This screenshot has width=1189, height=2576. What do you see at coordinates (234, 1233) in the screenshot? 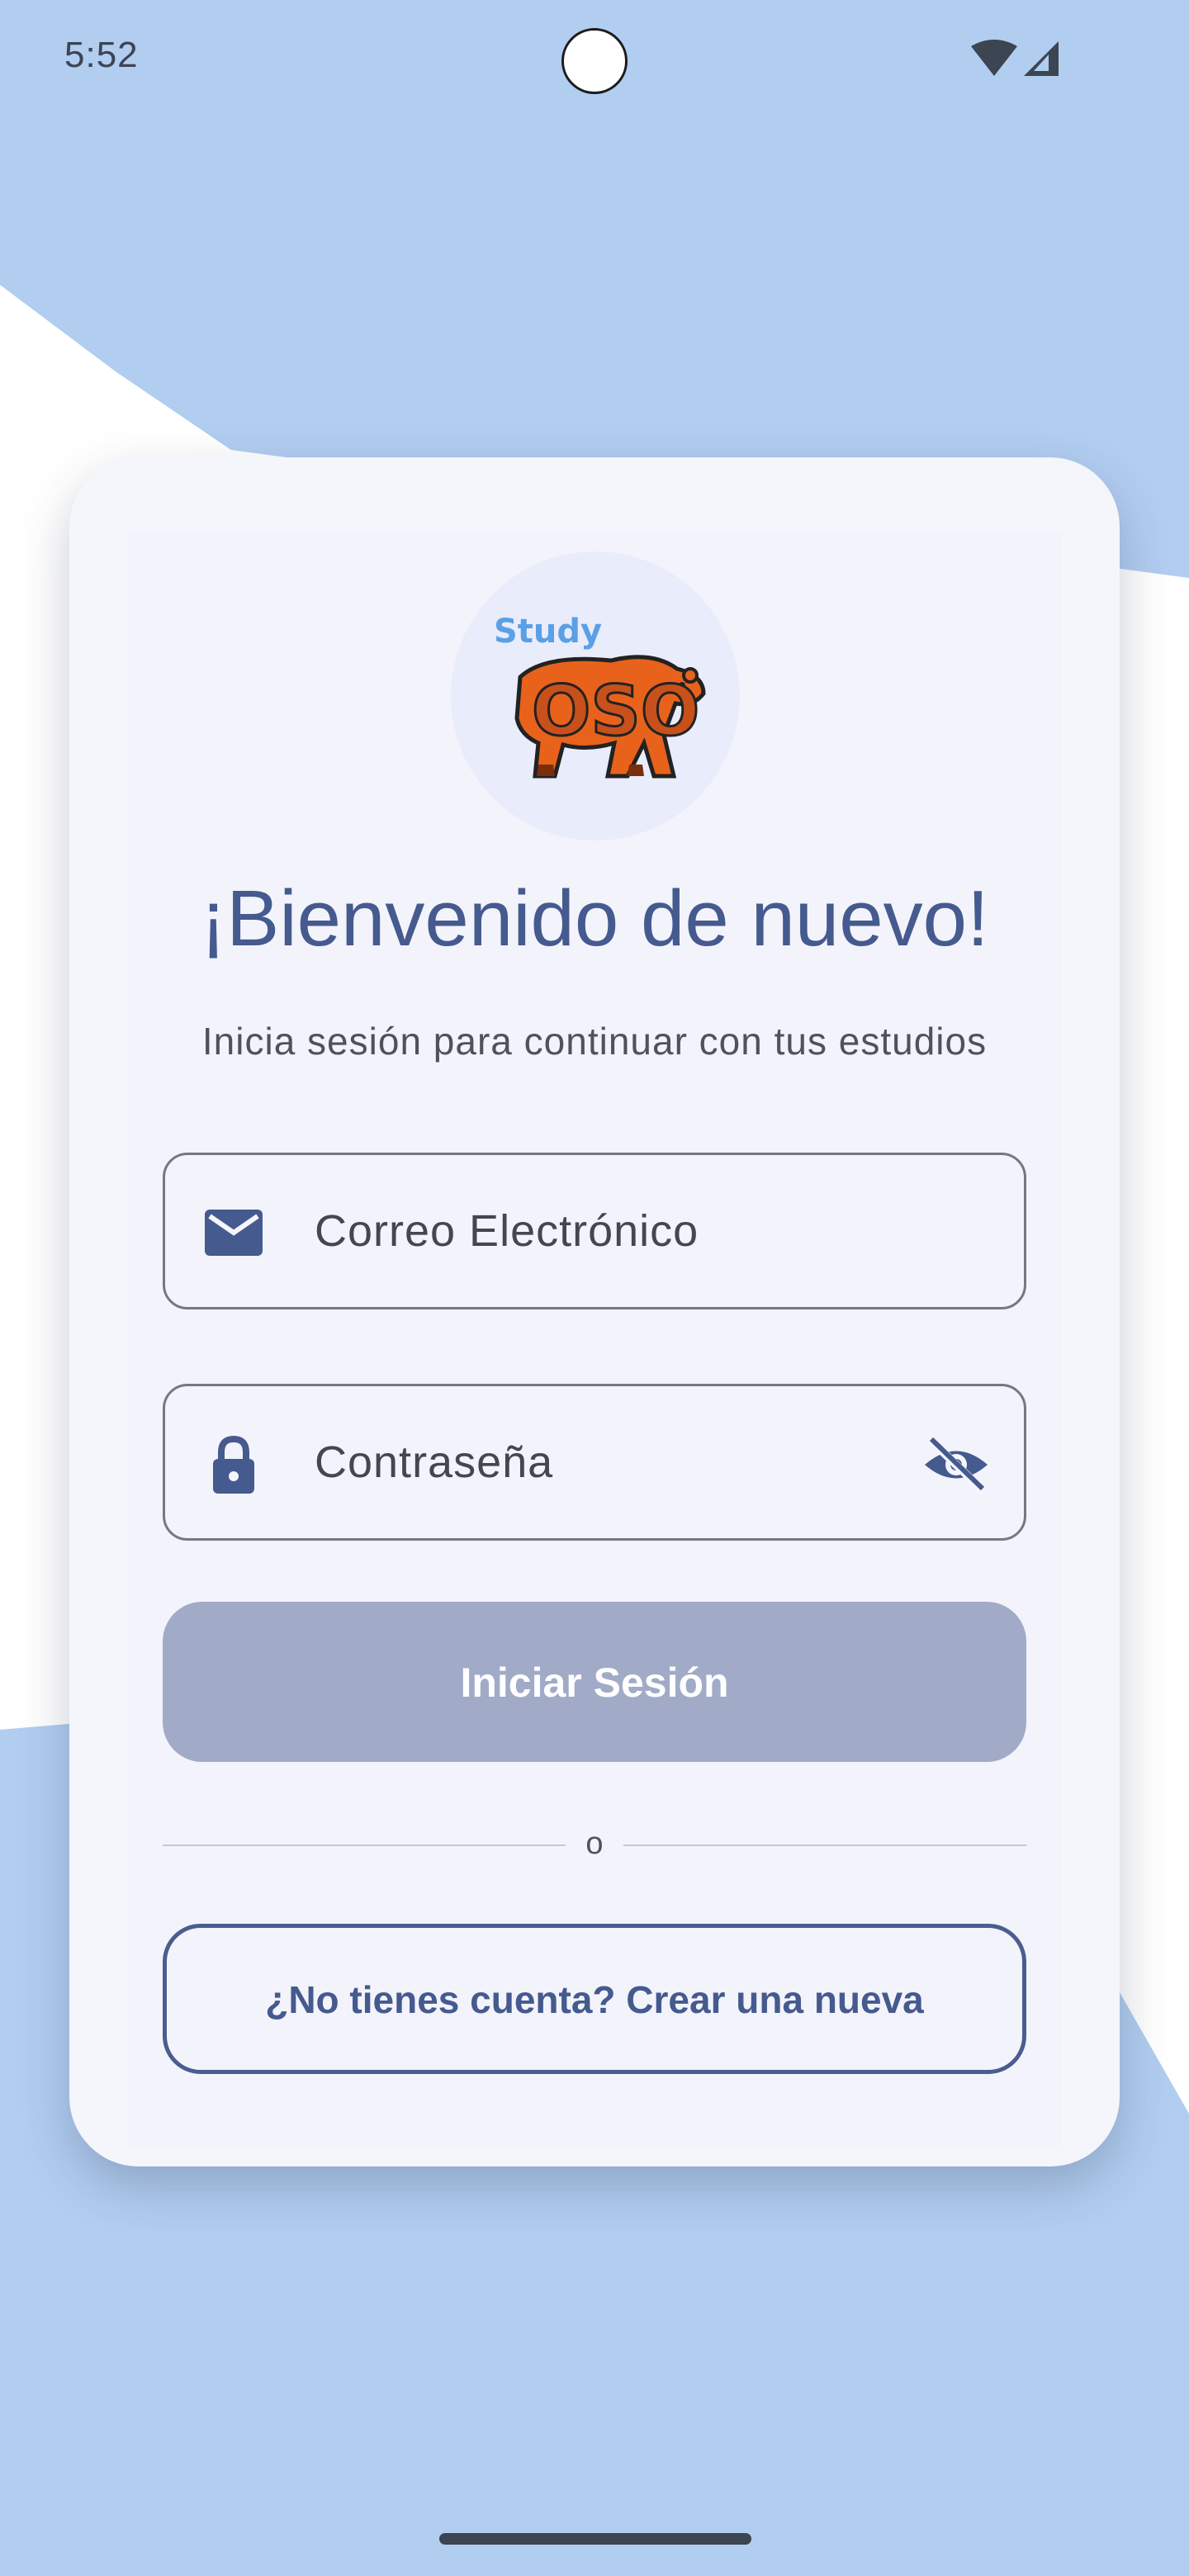
I see `mail-icon` at bounding box center [234, 1233].